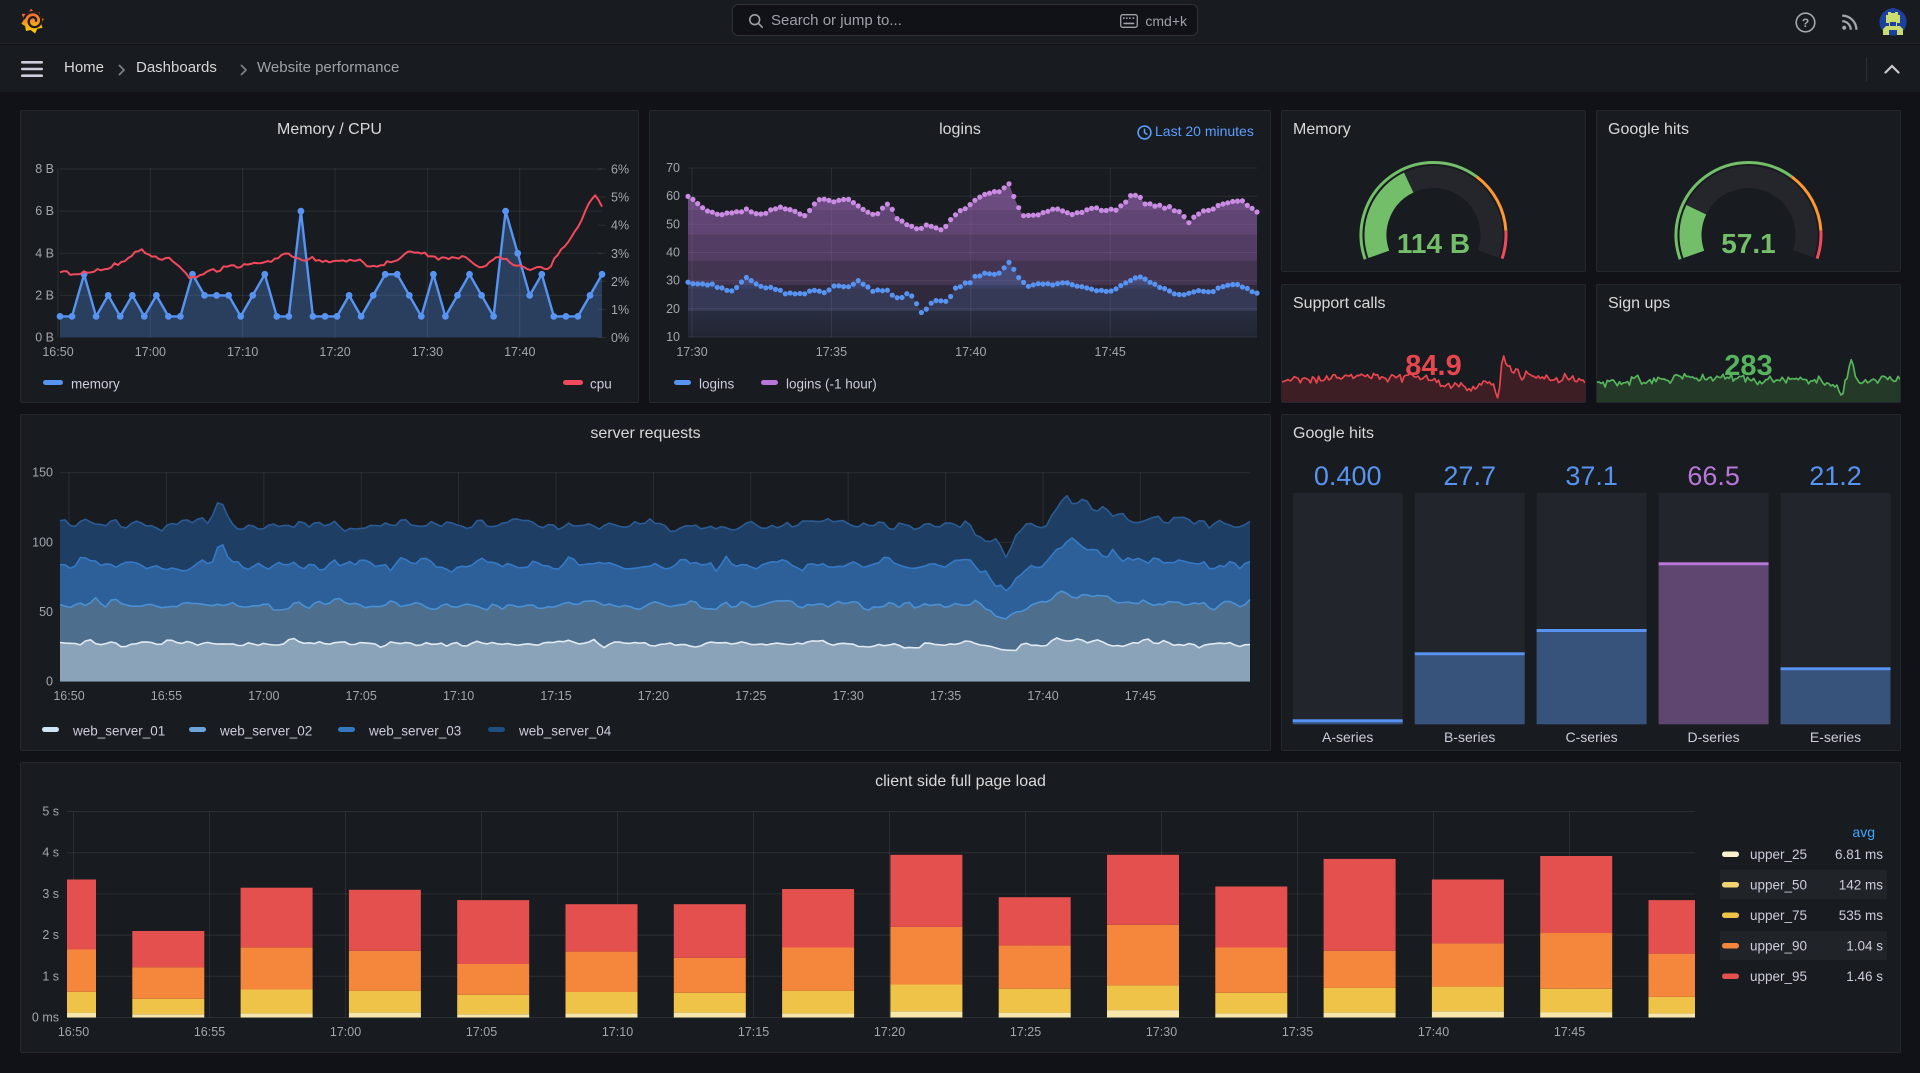  Describe the element at coordinates (1861, 915) in the screenshot. I see `svg-text: 535 ms` at that location.